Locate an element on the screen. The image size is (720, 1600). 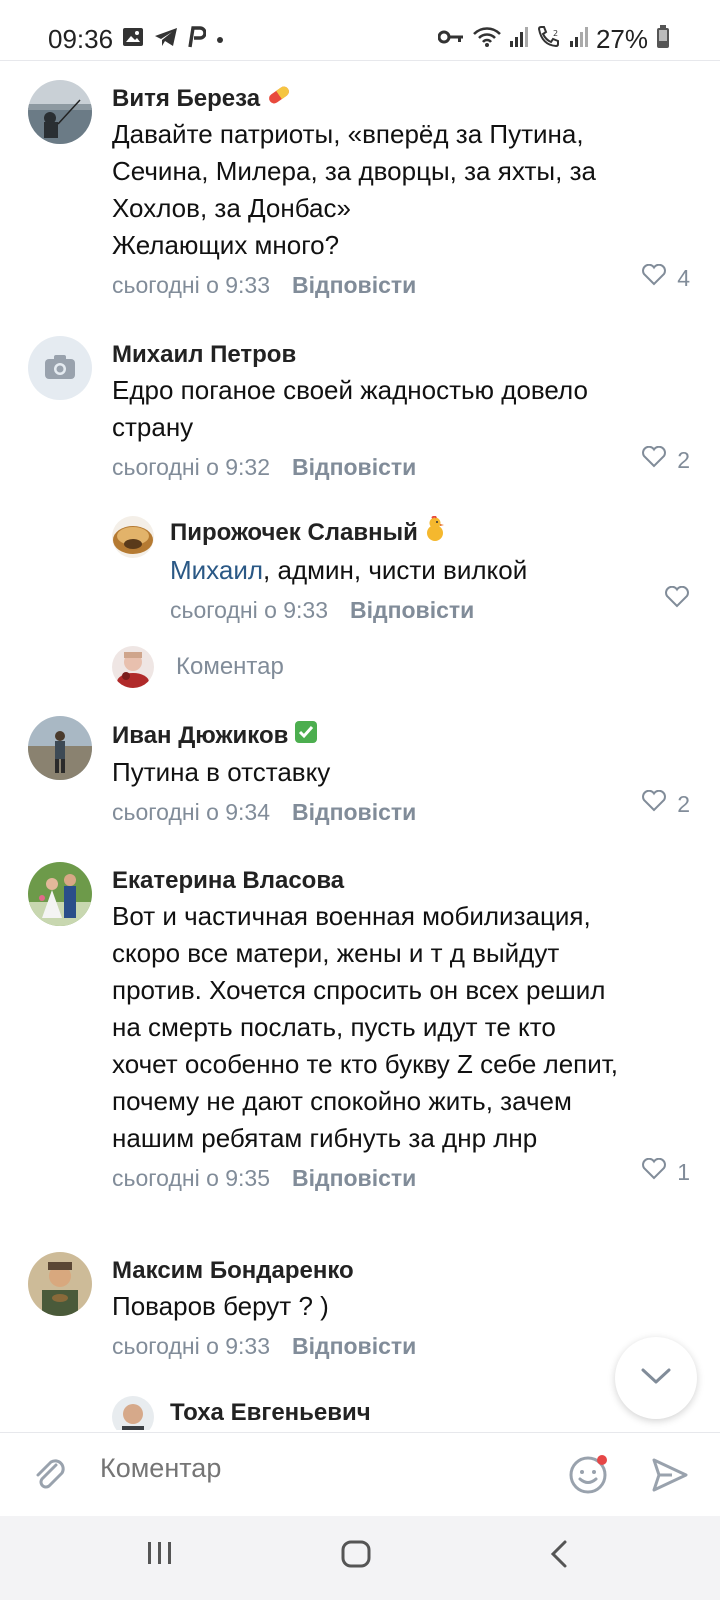
battery-percent: 27% is located at coordinates (621, 39).